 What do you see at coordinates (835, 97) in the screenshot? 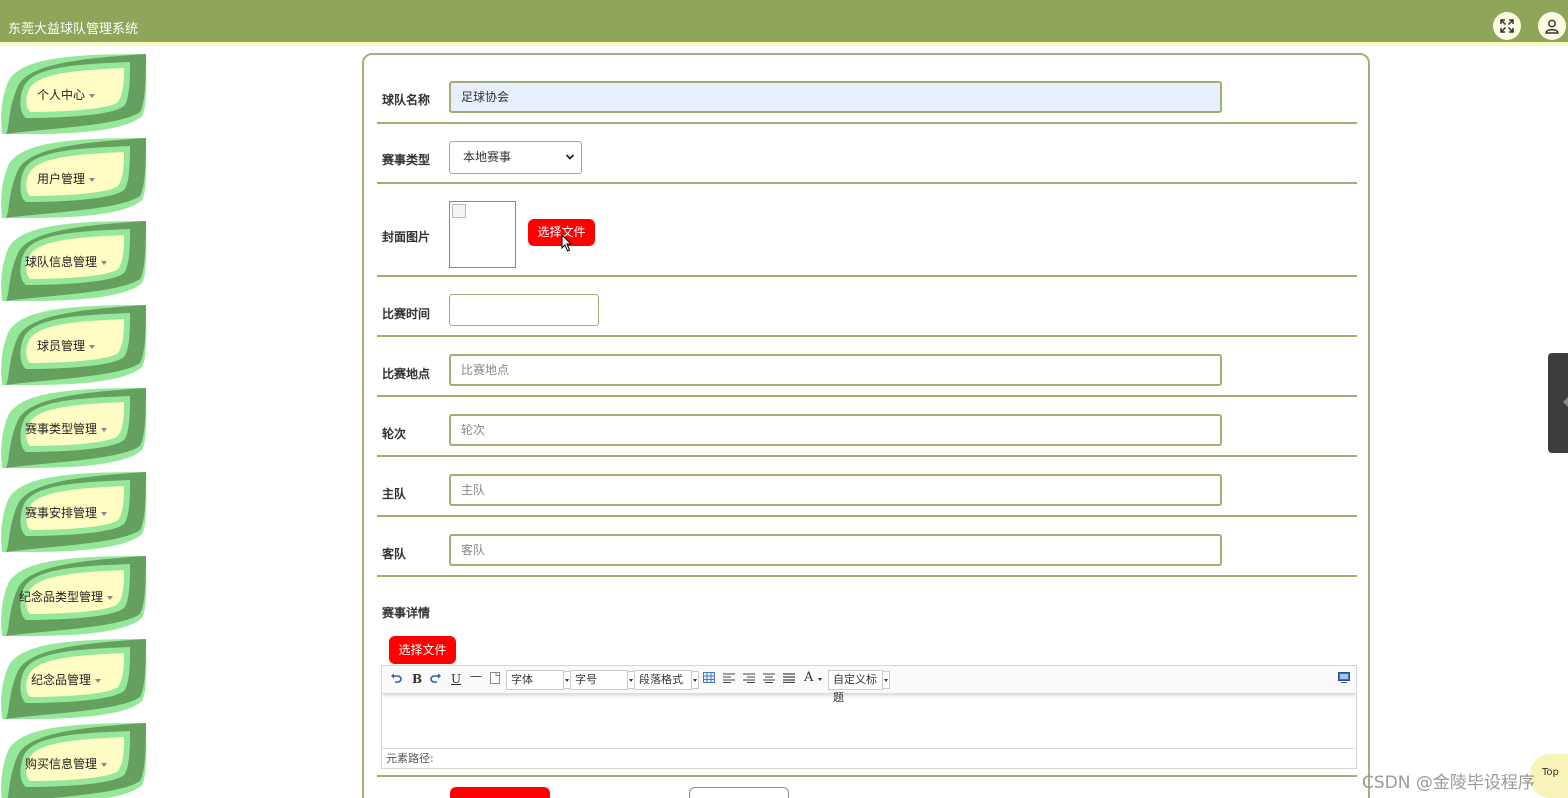
I see `team-name-input: 足球协会` at bounding box center [835, 97].